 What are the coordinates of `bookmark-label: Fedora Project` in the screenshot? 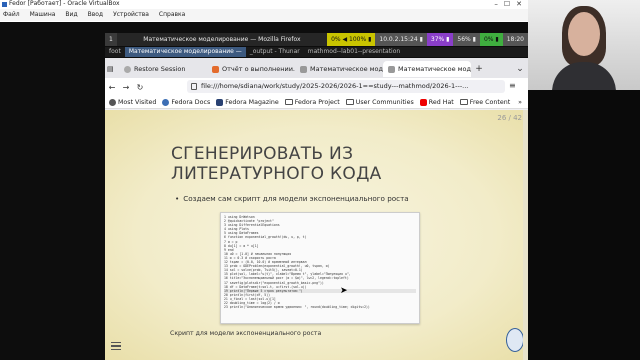 It's located at (317, 102).